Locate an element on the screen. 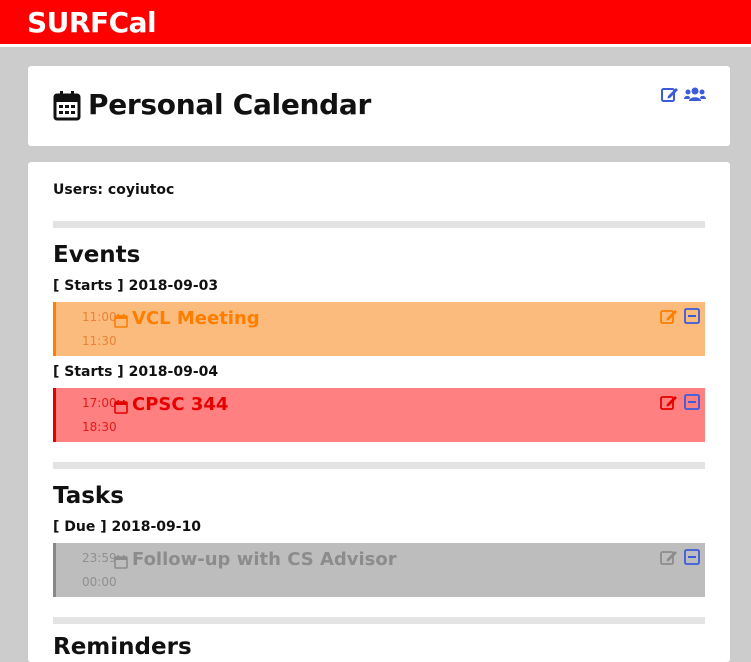  task-date-heading: [ Due ] 2018-09-10 is located at coordinates (127, 527).